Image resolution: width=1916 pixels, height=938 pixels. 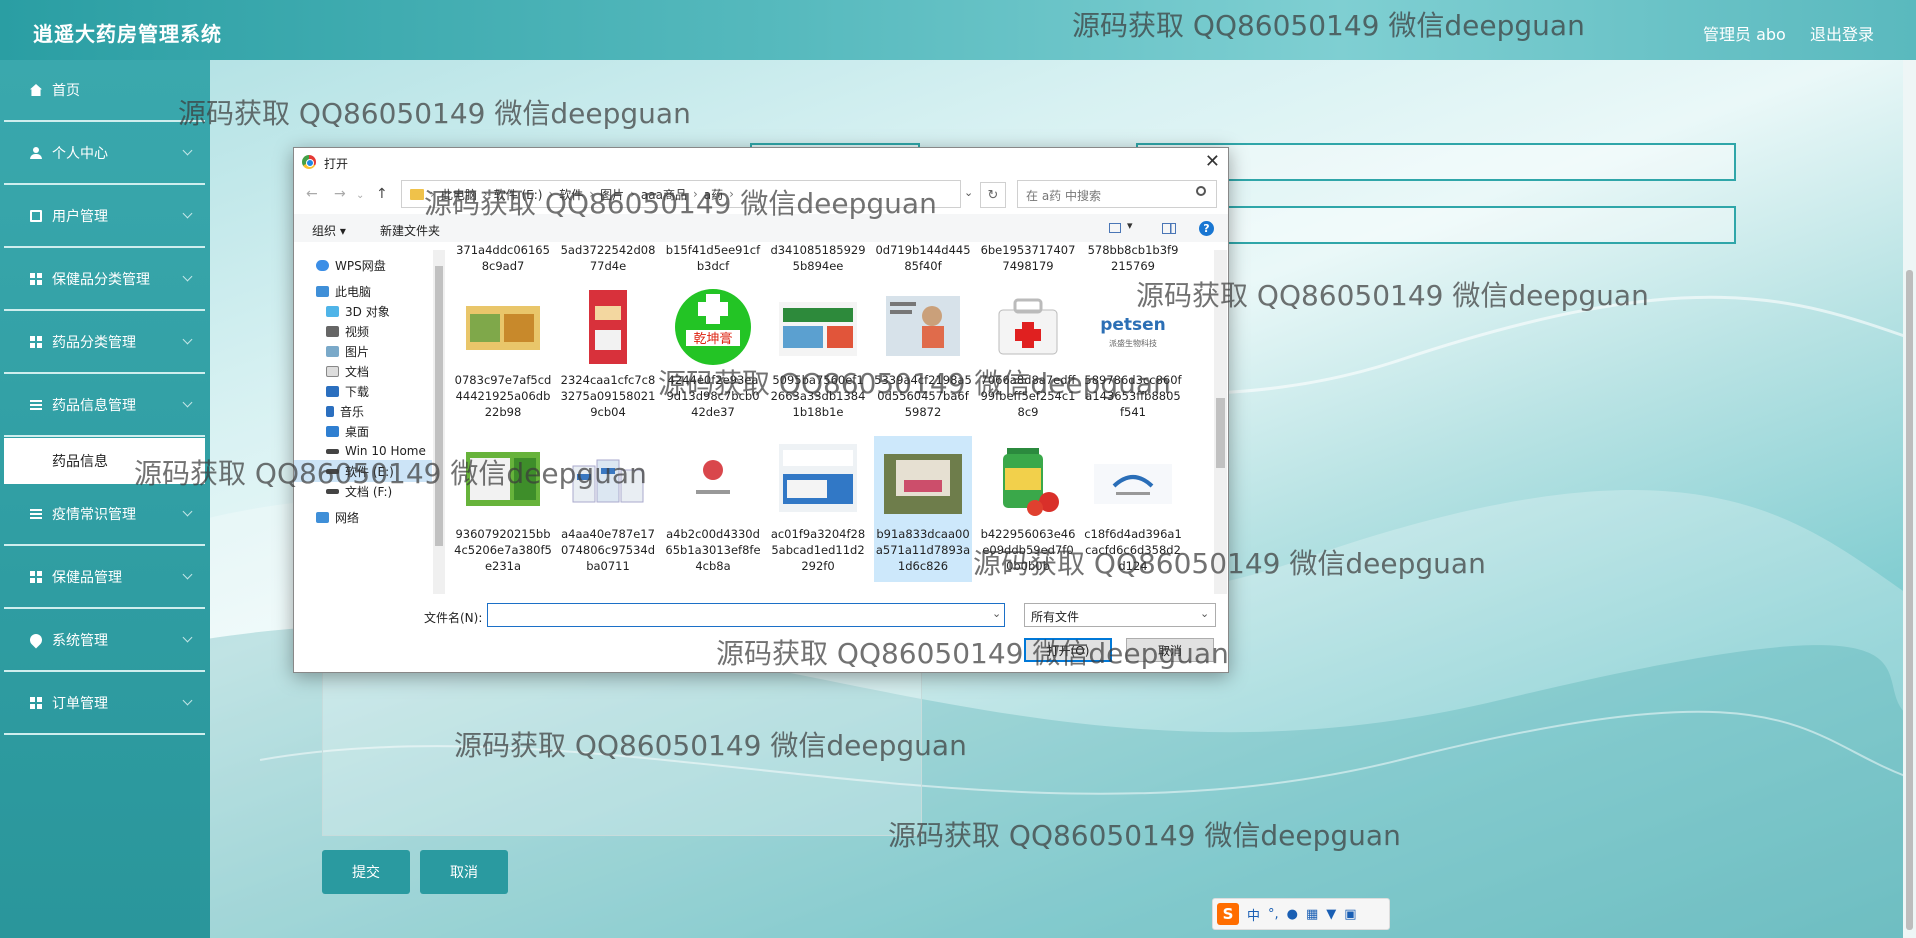 I want to click on tree-item-desktop: 桌面, so click(x=347, y=431).